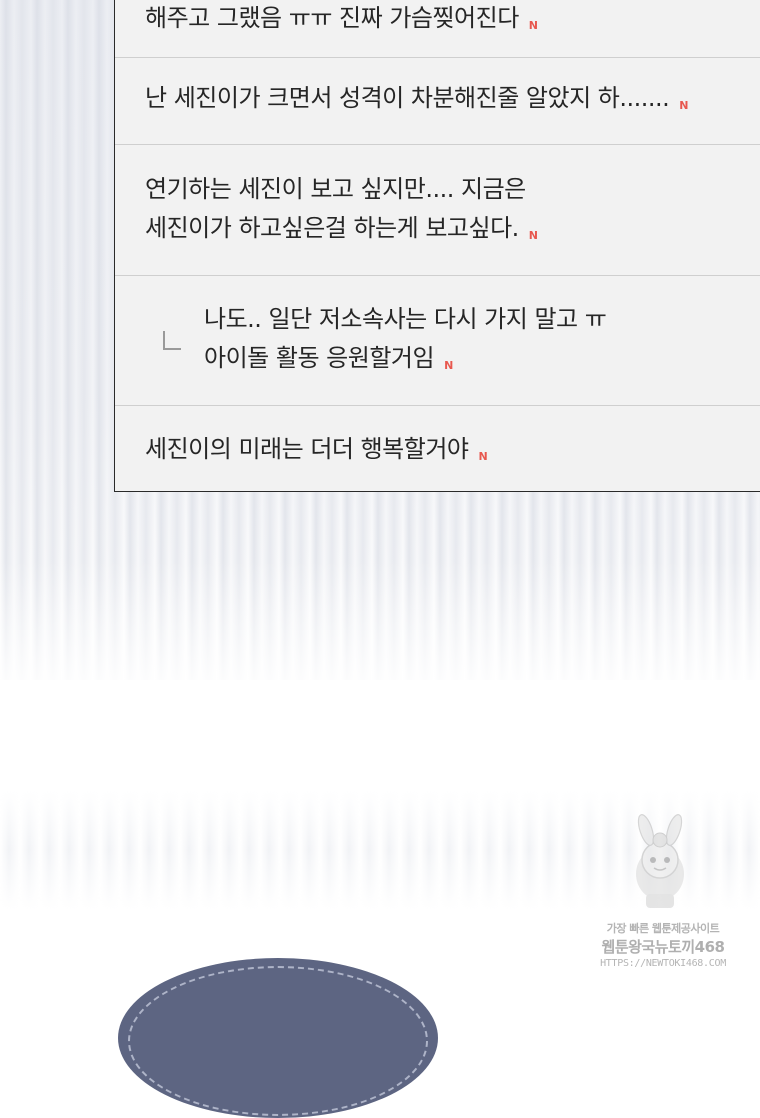  I want to click on comment-row: 해주고 그랬음 ㅠㅠ 진짜 가슴찢어진다 N, so click(437, 29).